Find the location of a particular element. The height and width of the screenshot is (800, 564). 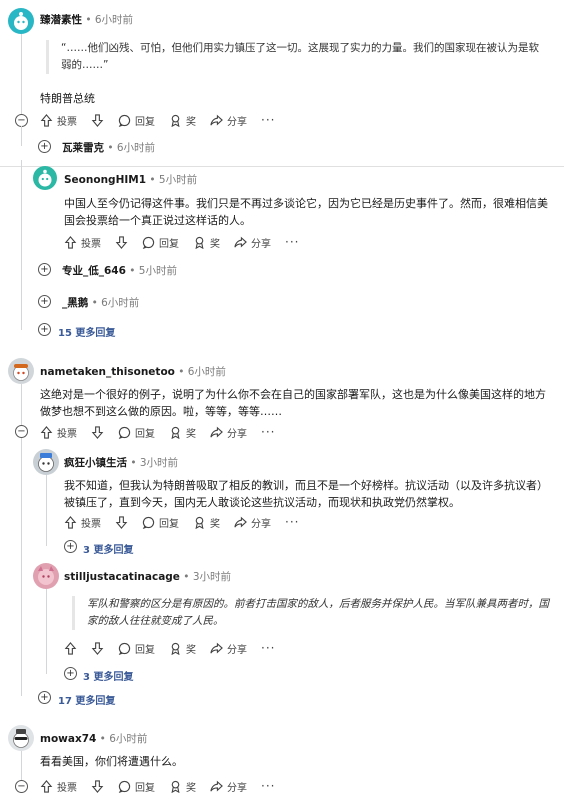

comment-time: 3小时前 is located at coordinates (211, 577).